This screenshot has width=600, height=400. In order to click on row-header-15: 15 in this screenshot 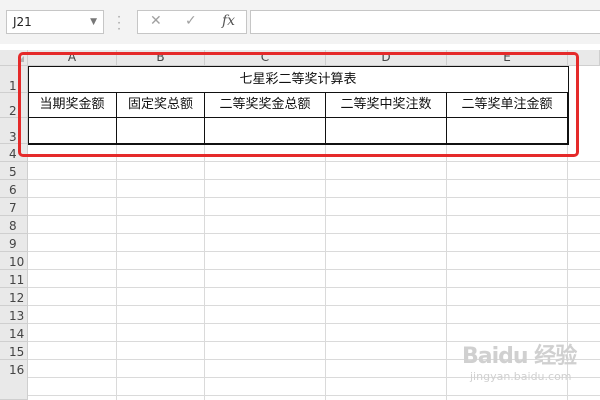, I will do `click(14, 351)`.